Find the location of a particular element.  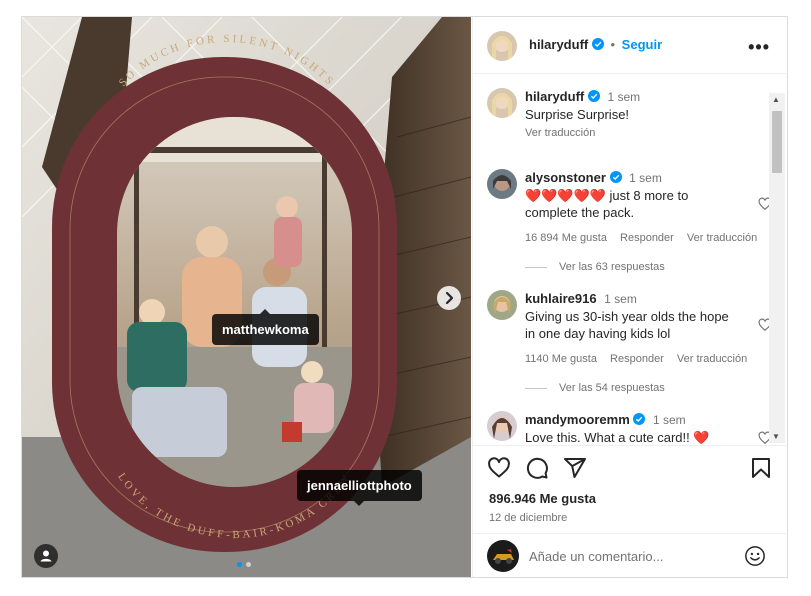

scrollbar-thumb is located at coordinates (777, 142).